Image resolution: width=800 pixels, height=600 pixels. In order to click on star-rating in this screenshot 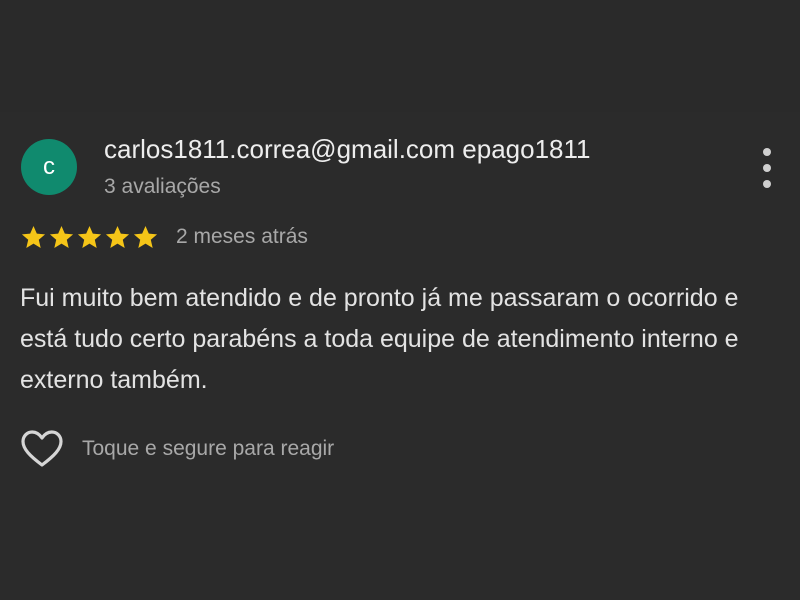, I will do `click(89, 237)`.